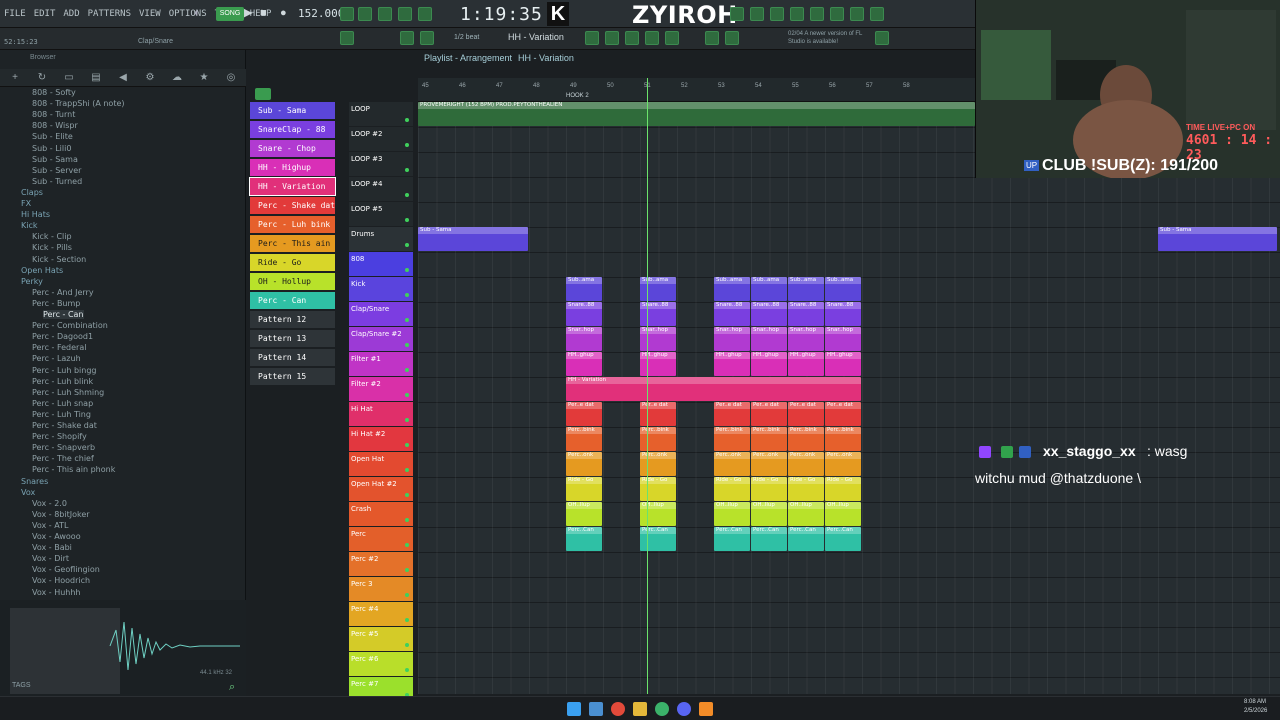 This screenshot has width=1280, height=720. What do you see at coordinates (34, 481) in the screenshot?
I see `browser-folder: Snares` at bounding box center [34, 481].